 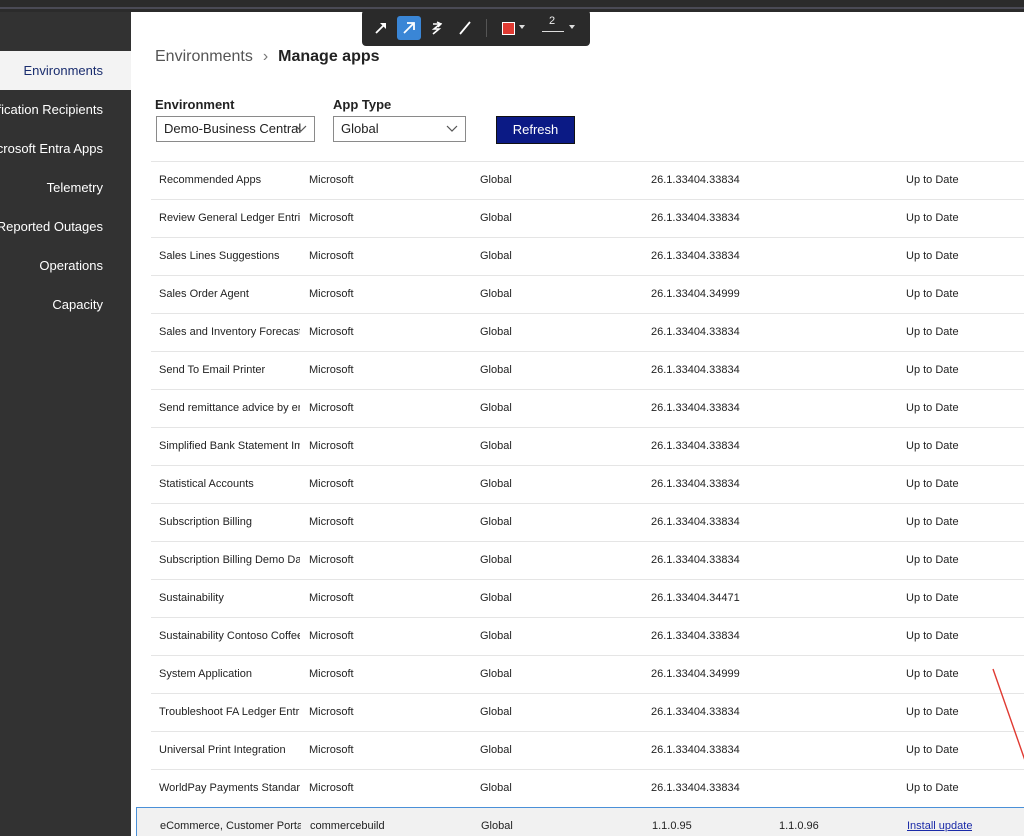 What do you see at coordinates (65, 226) in the screenshot?
I see `sidebar-item-reported-outages: Reported Outages` at bounding box center [65, 226].